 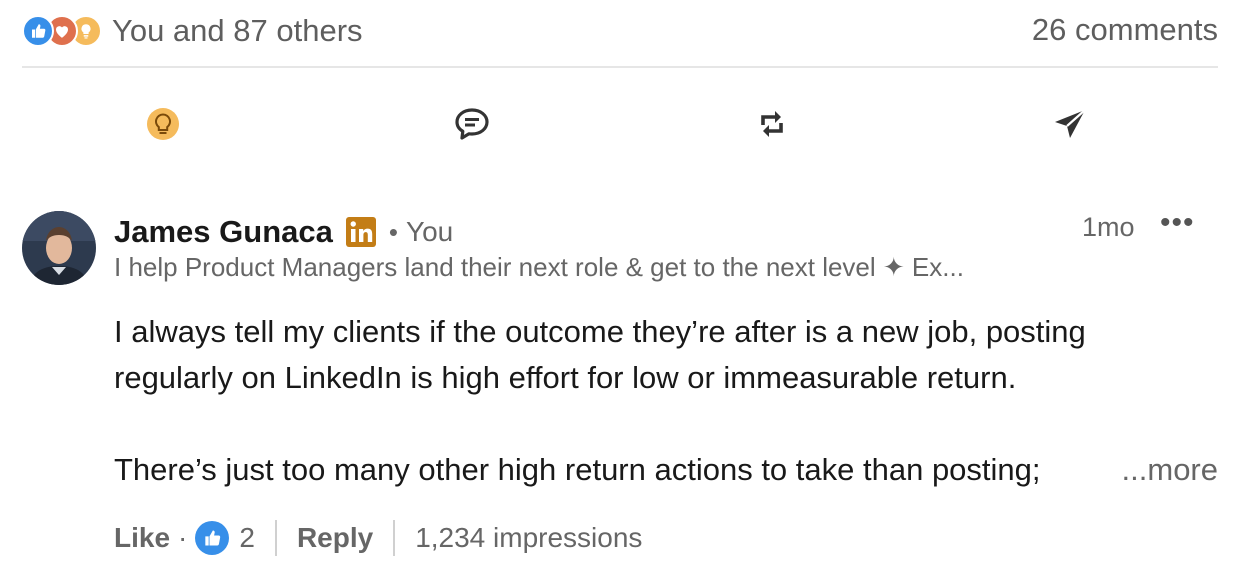 I want to click on comment-button, so click(x=472, y=126).